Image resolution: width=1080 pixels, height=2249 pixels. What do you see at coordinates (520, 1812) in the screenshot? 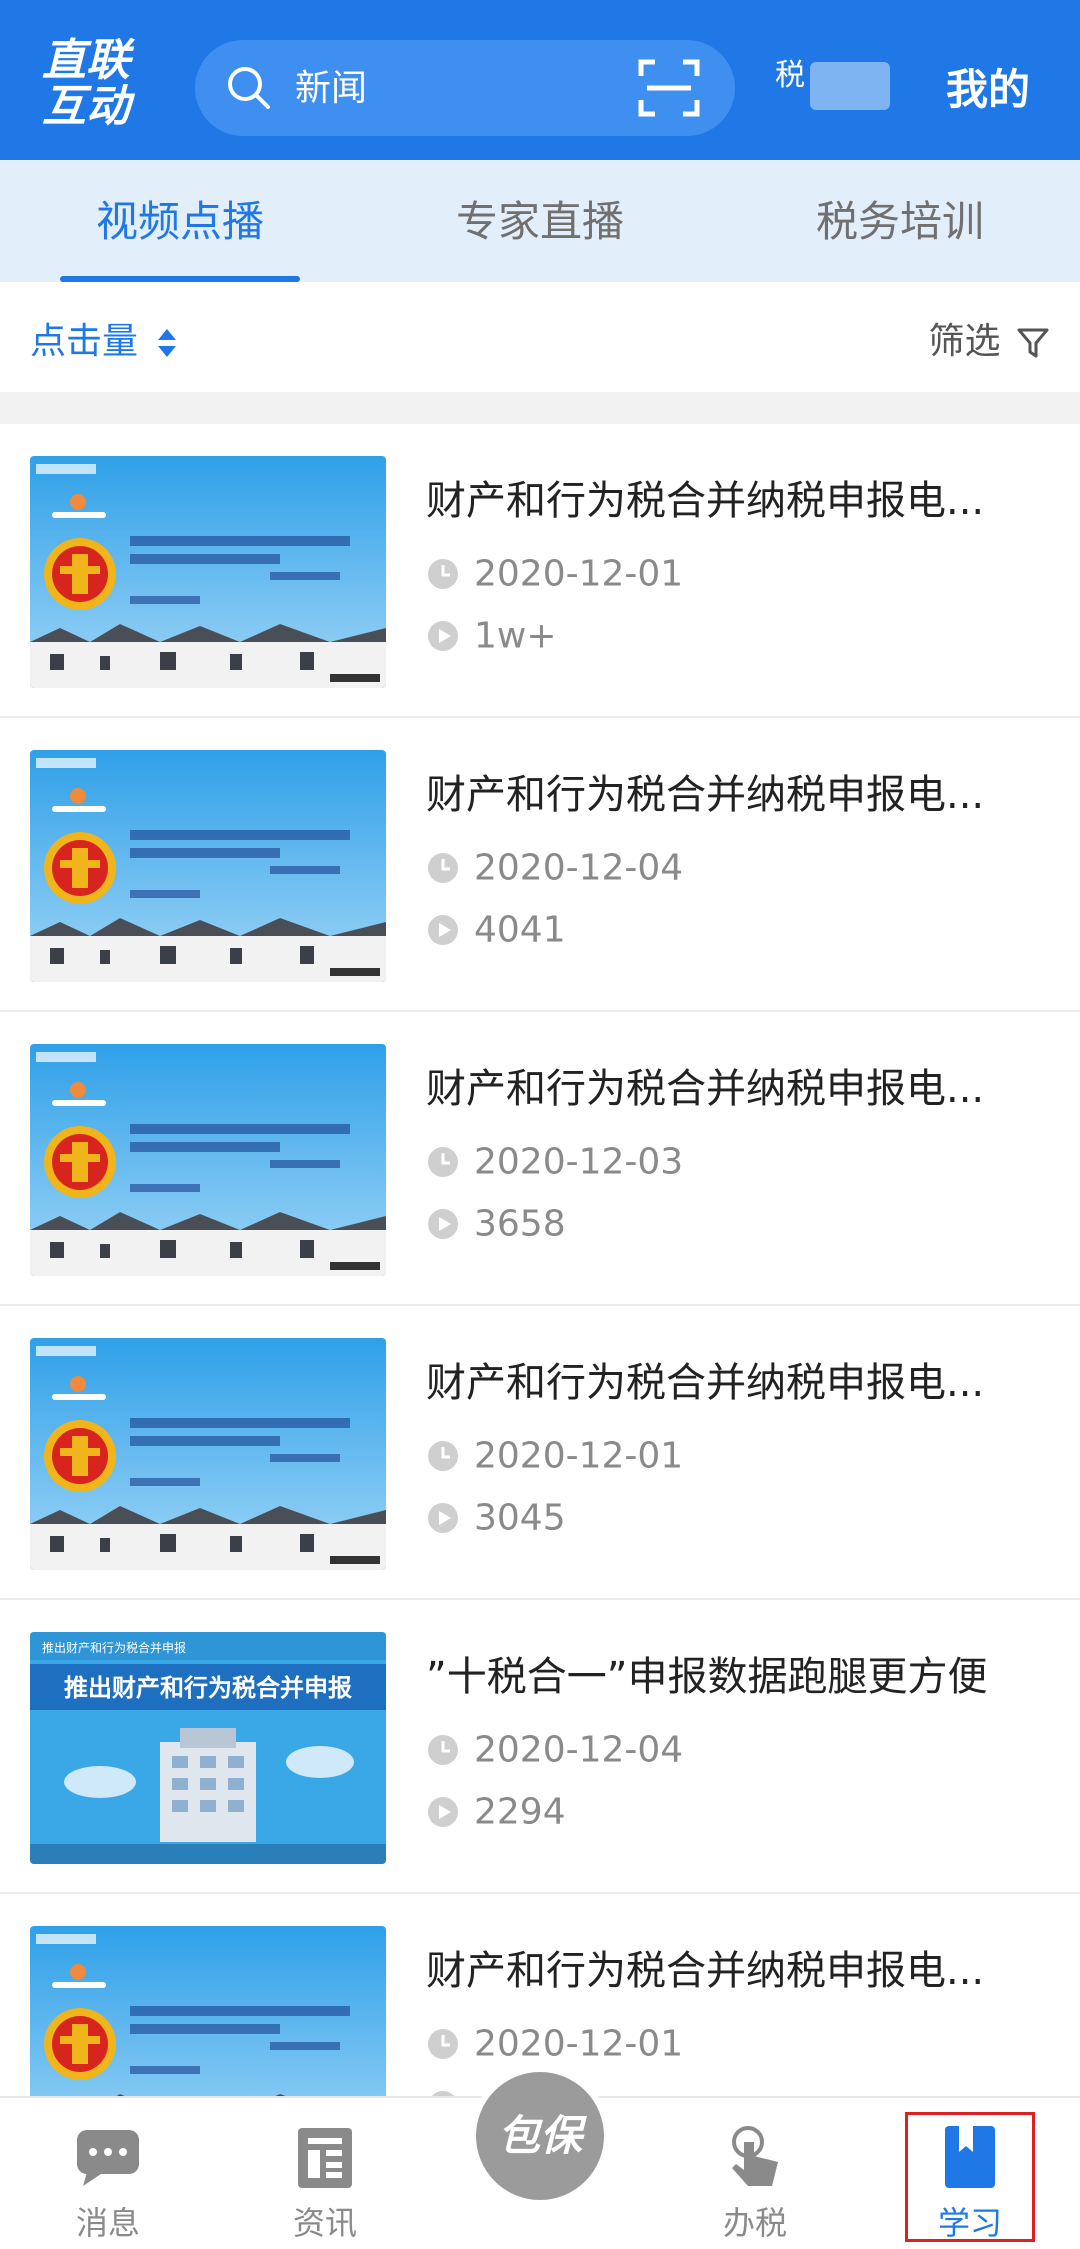
I see `video-views: 2294` at bounding box center [520, 1812].